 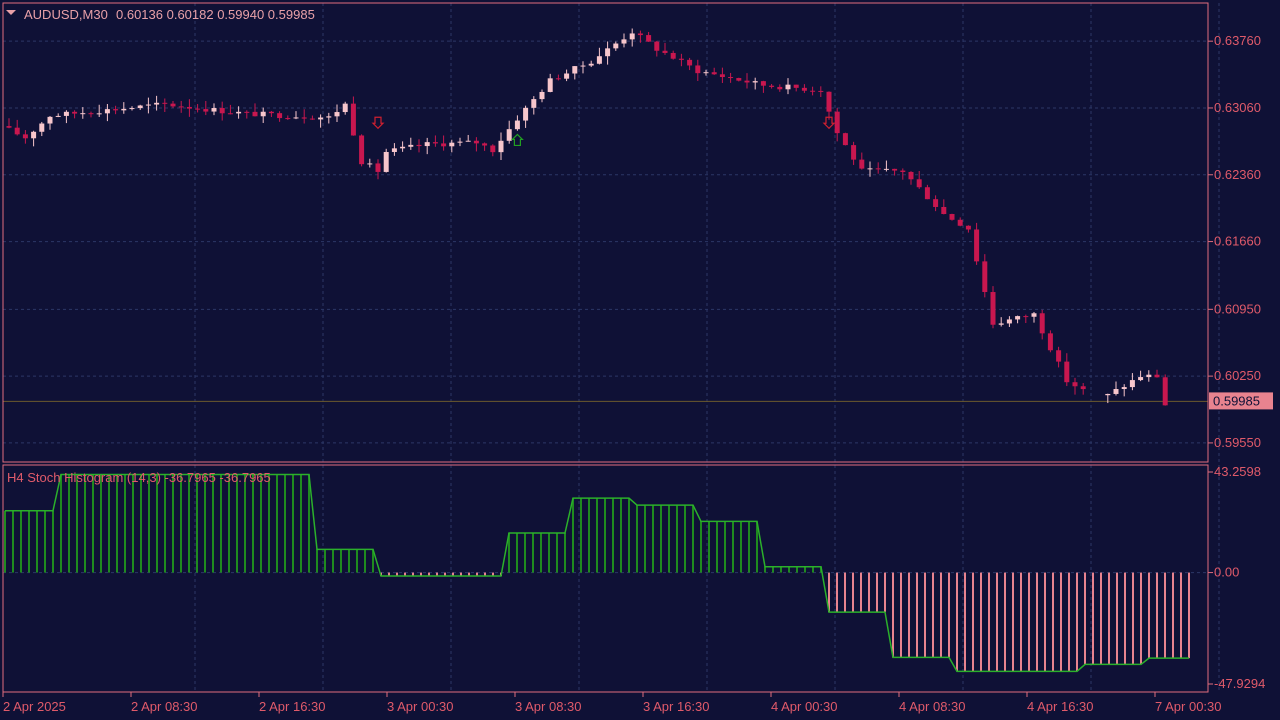 I want to click on price-tick-label: 0.60950, so click(x=1237, y=308).